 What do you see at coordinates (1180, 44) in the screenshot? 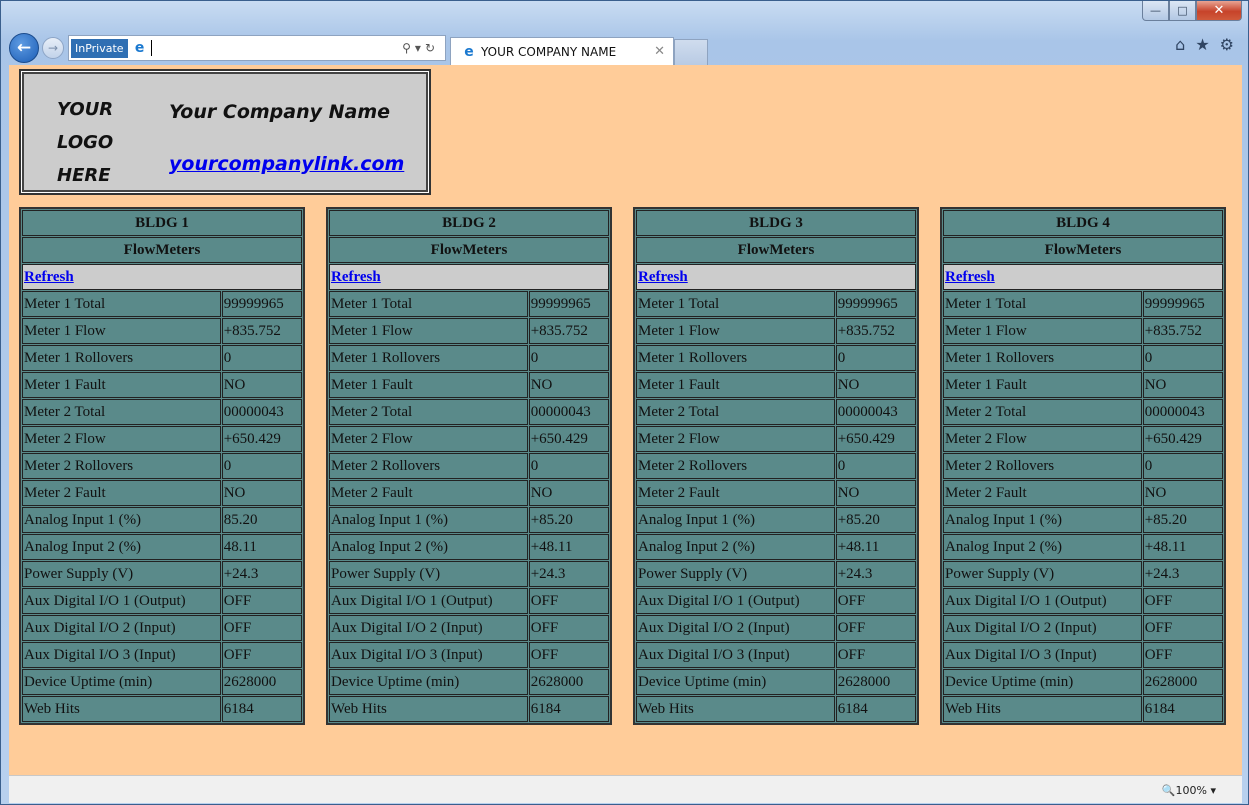
I see `home-icon: ⌂` at bounding box center [1180, 44].